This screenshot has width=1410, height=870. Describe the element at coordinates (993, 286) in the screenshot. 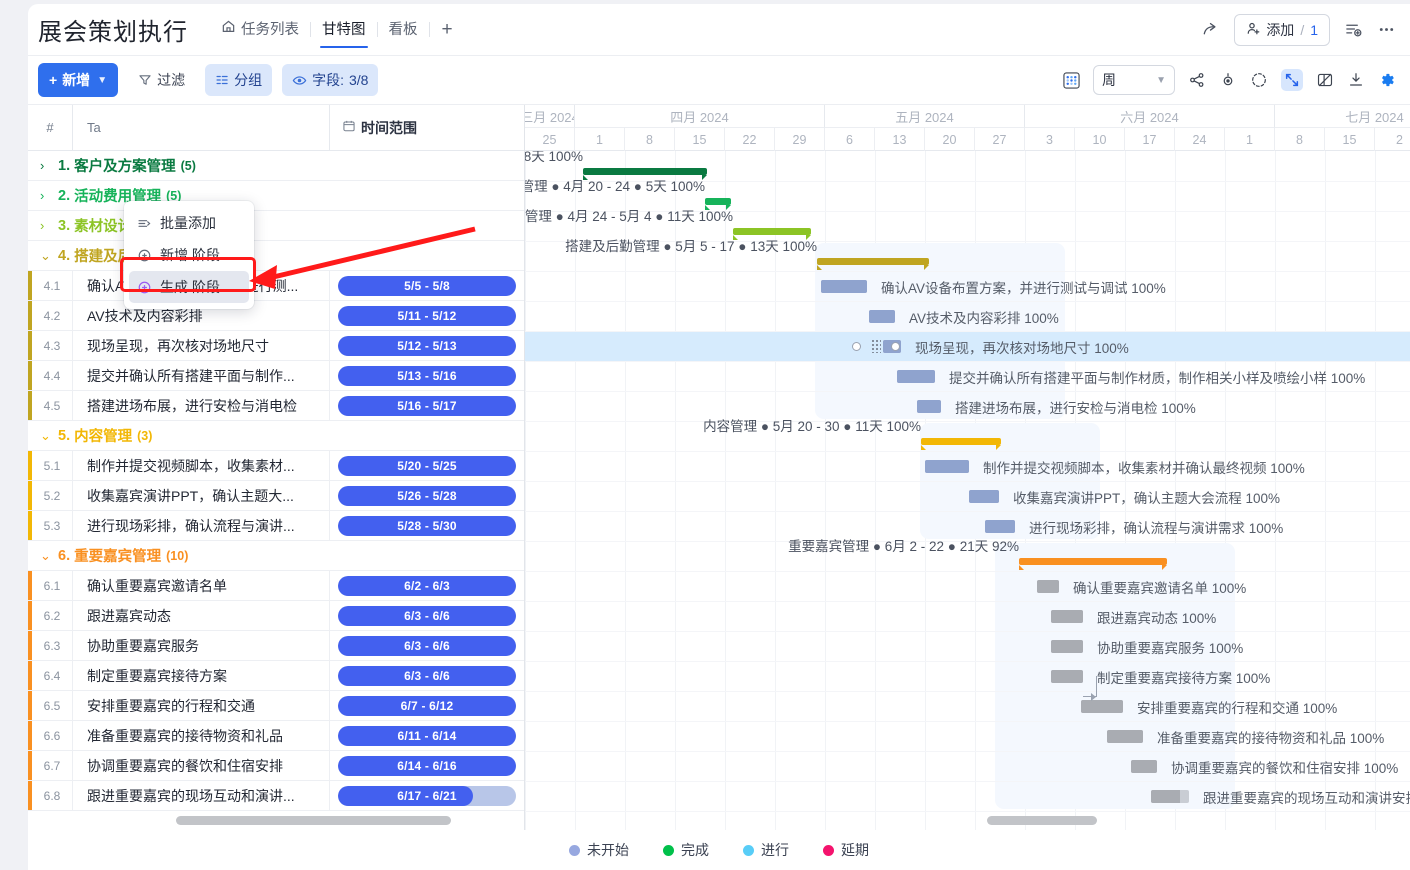

I see `task-bar-row: 确认AV设备布置方案，并进行测试与调试 100%` at that location.